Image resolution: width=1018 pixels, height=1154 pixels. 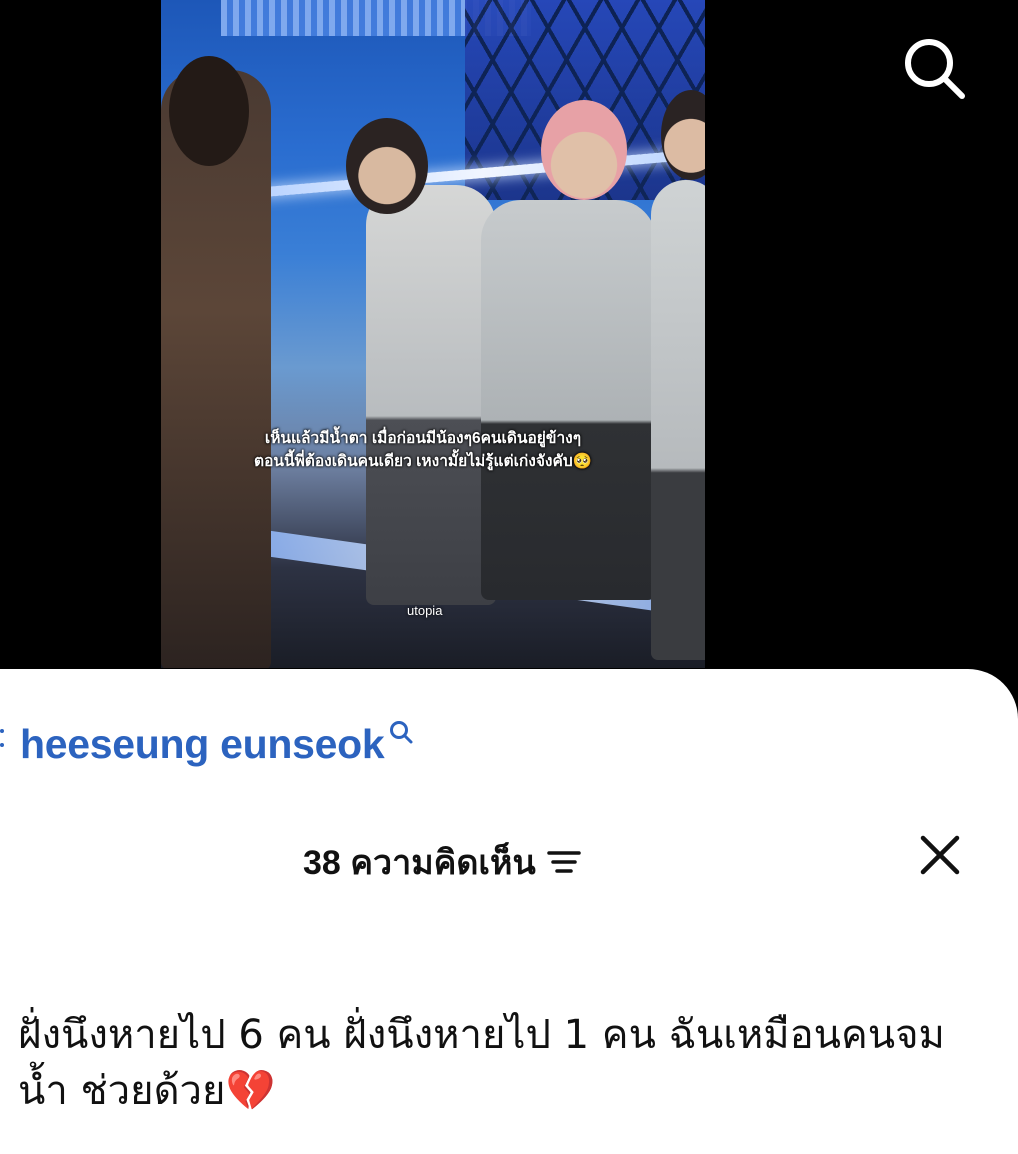 I want to click on overflow-text-fragment, so click(x=2, y=738).